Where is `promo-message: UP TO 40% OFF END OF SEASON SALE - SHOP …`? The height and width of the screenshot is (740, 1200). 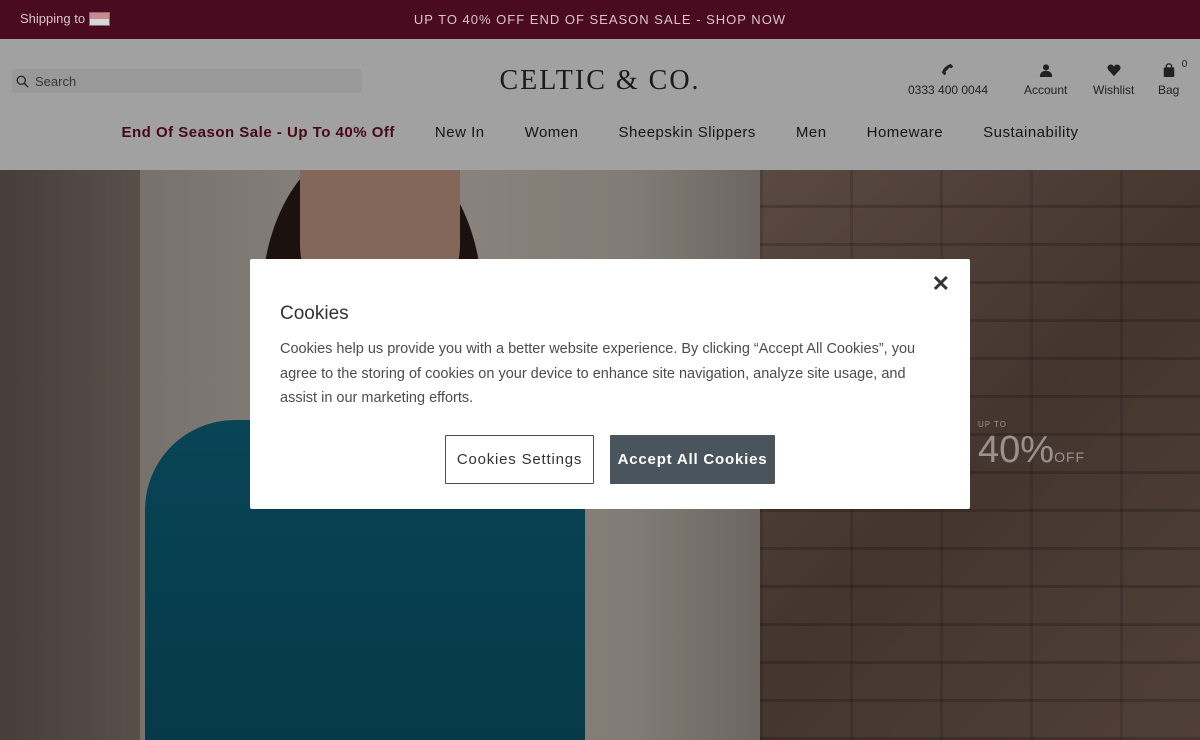 promo-message: UP TO 40% OFF END OF SEASON SALE - SHOP … is located at coordinates (600, 19).